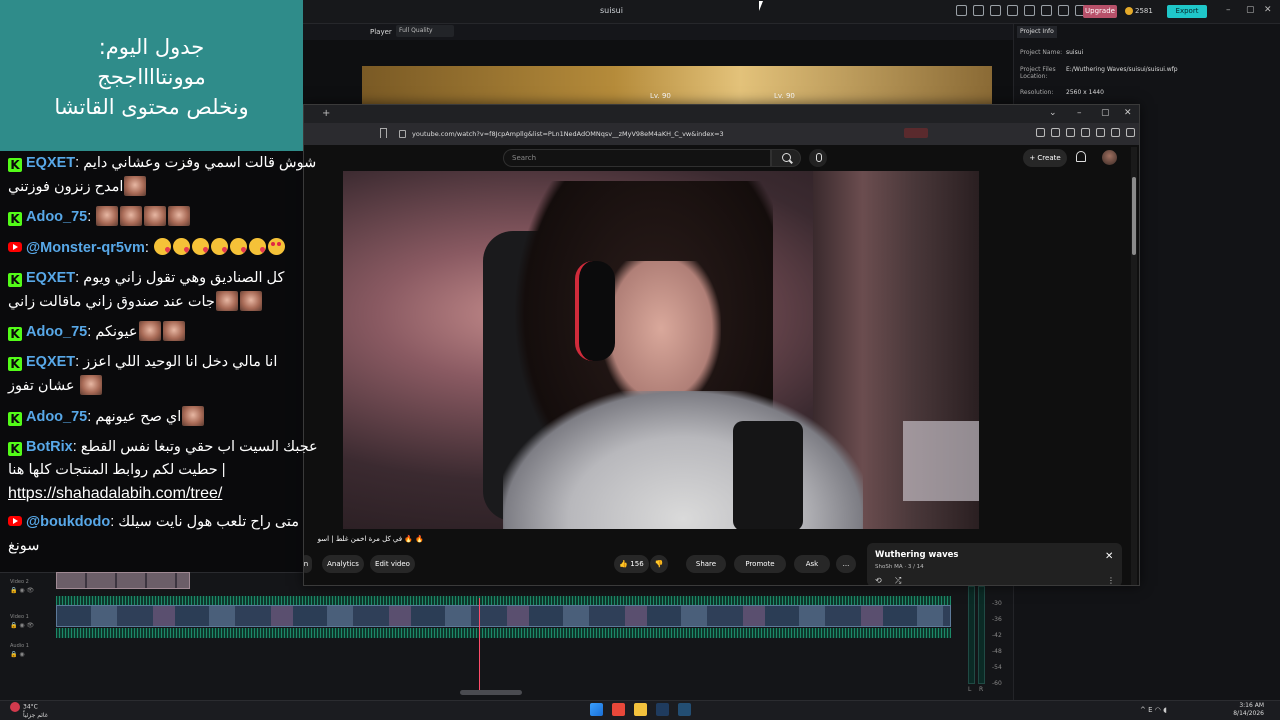 This screenshot has width=1280, height=720. I want to click on wifi-icon: ◠, so click(1158, 710).